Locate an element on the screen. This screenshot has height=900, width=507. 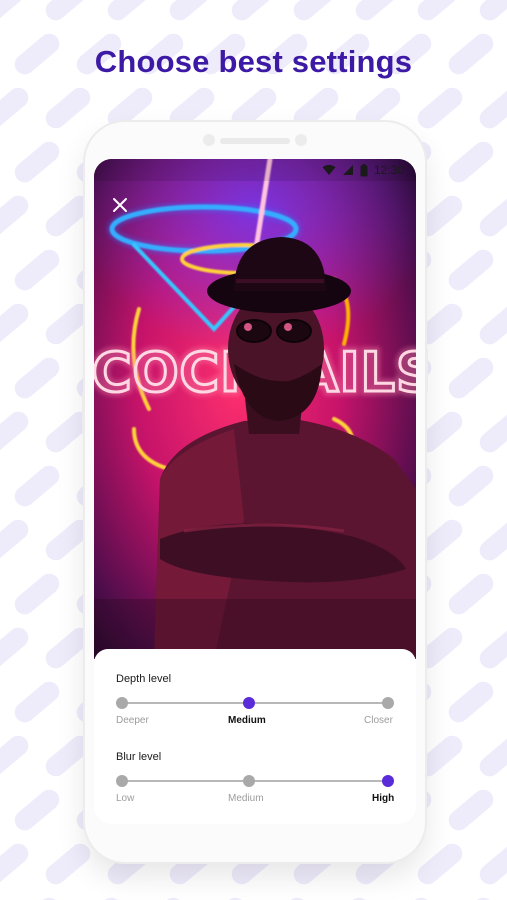
signal-icon is located at coordinates (347, 170).